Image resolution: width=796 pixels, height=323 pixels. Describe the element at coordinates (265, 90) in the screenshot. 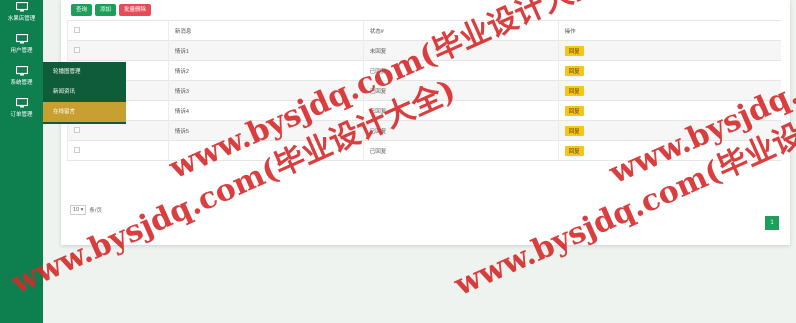

I see `message-cell: 情诉3` at that location.